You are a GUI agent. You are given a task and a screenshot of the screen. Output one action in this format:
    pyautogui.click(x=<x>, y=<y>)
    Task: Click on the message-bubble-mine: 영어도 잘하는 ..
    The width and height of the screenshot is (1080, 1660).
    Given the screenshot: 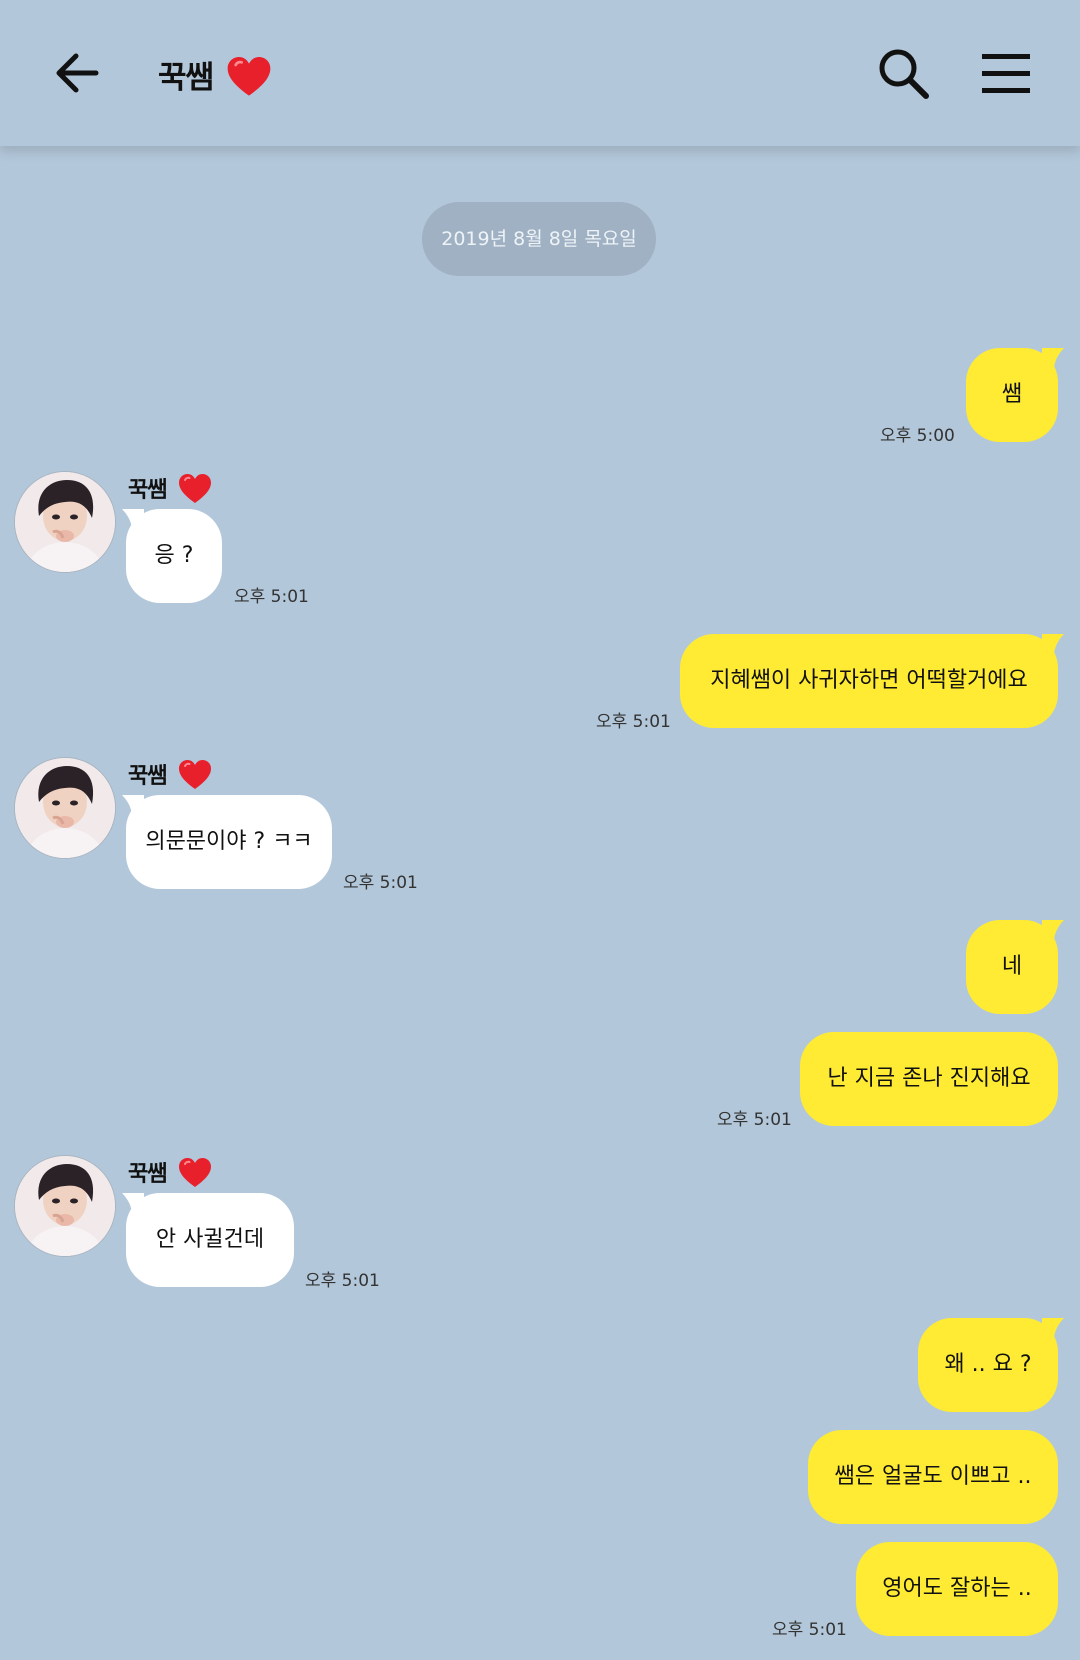 What is the action you would take?
    pyautogui.click(x=957, y=1589)
    